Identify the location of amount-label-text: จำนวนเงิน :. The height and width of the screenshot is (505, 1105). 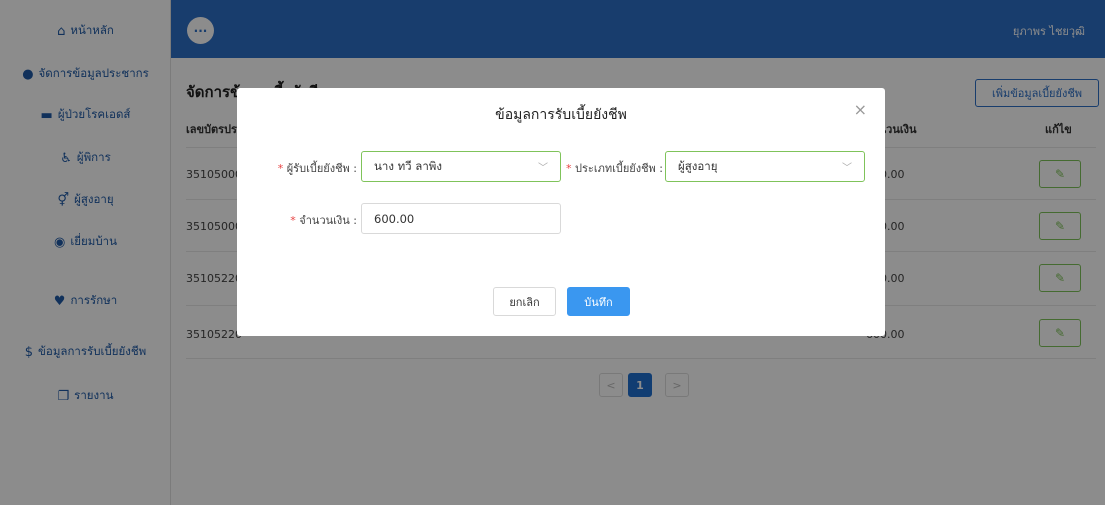
(328, 220).